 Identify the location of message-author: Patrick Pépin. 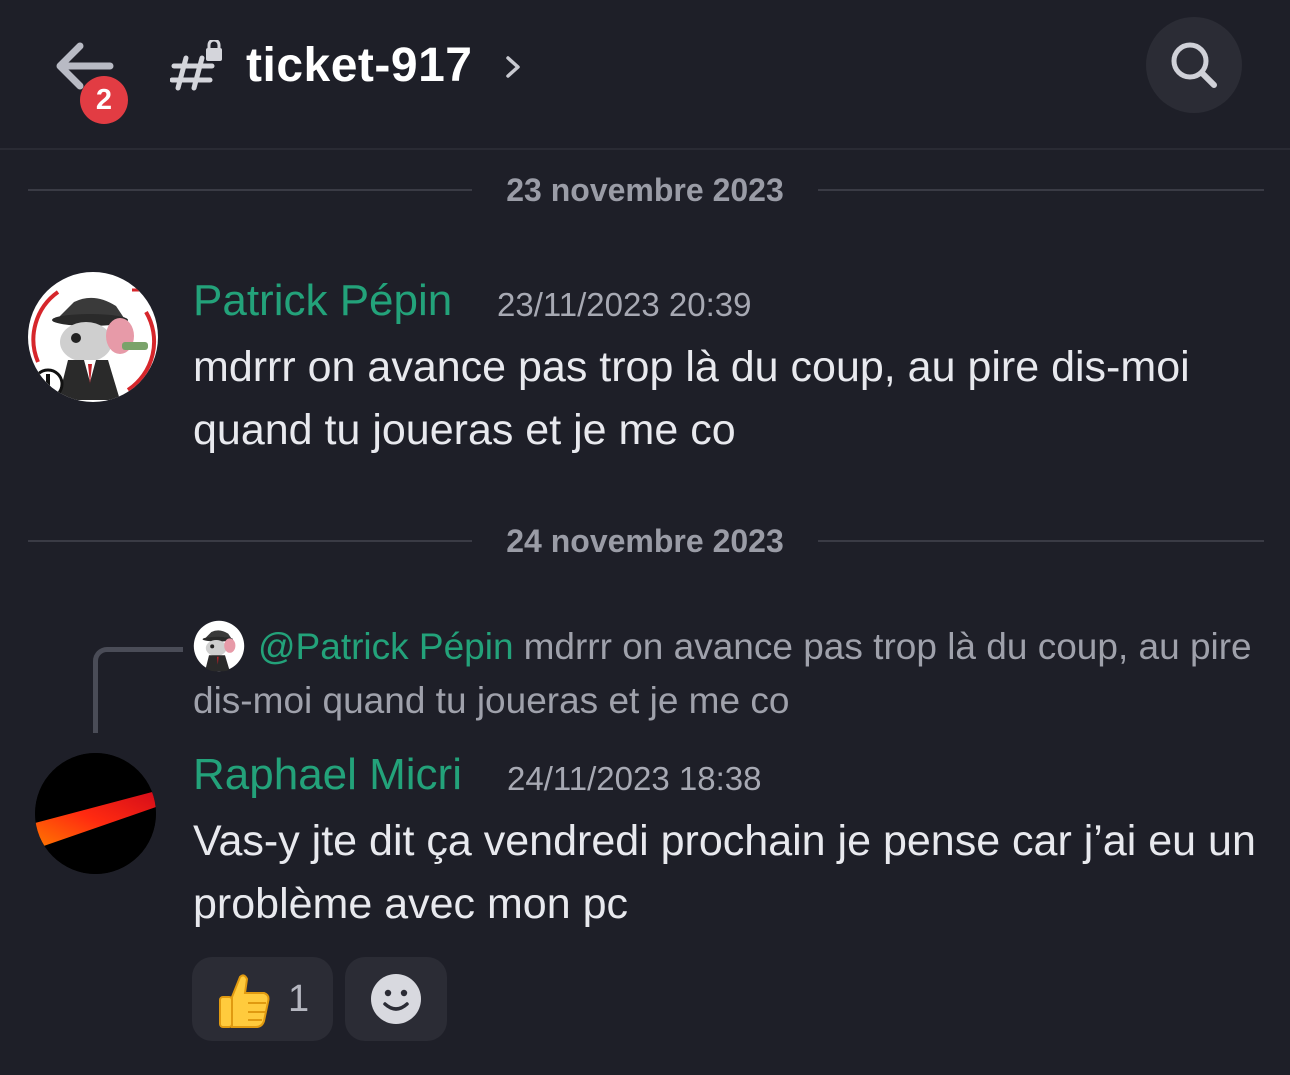
(322, 301).